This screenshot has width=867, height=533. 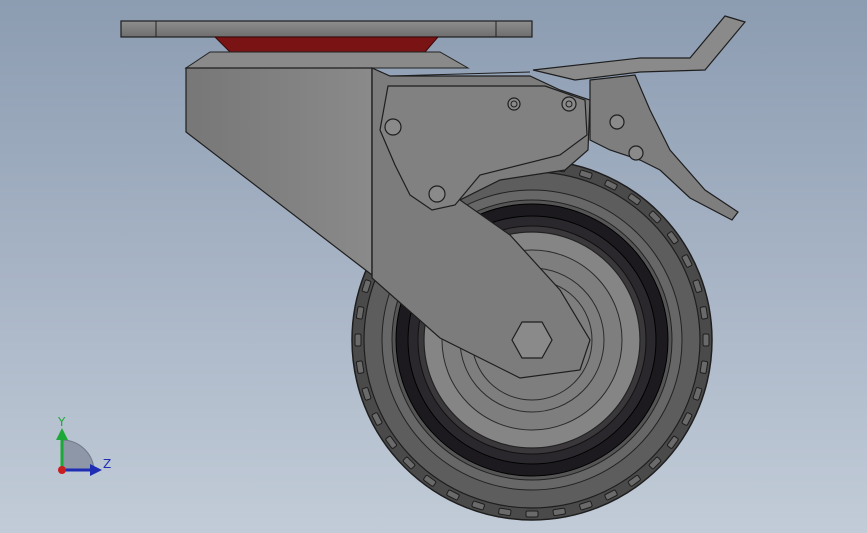 I want to click on y-axis-label: Y, so click(x=62, y=422).